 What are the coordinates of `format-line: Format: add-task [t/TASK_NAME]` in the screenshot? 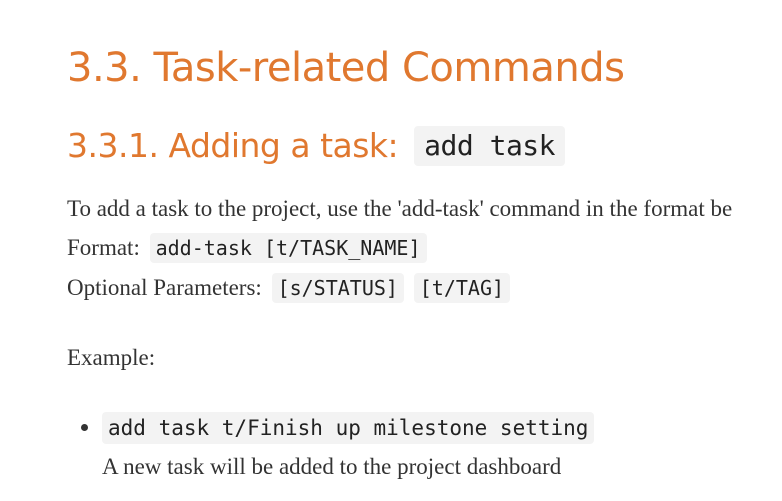 It's located at (247, 248).